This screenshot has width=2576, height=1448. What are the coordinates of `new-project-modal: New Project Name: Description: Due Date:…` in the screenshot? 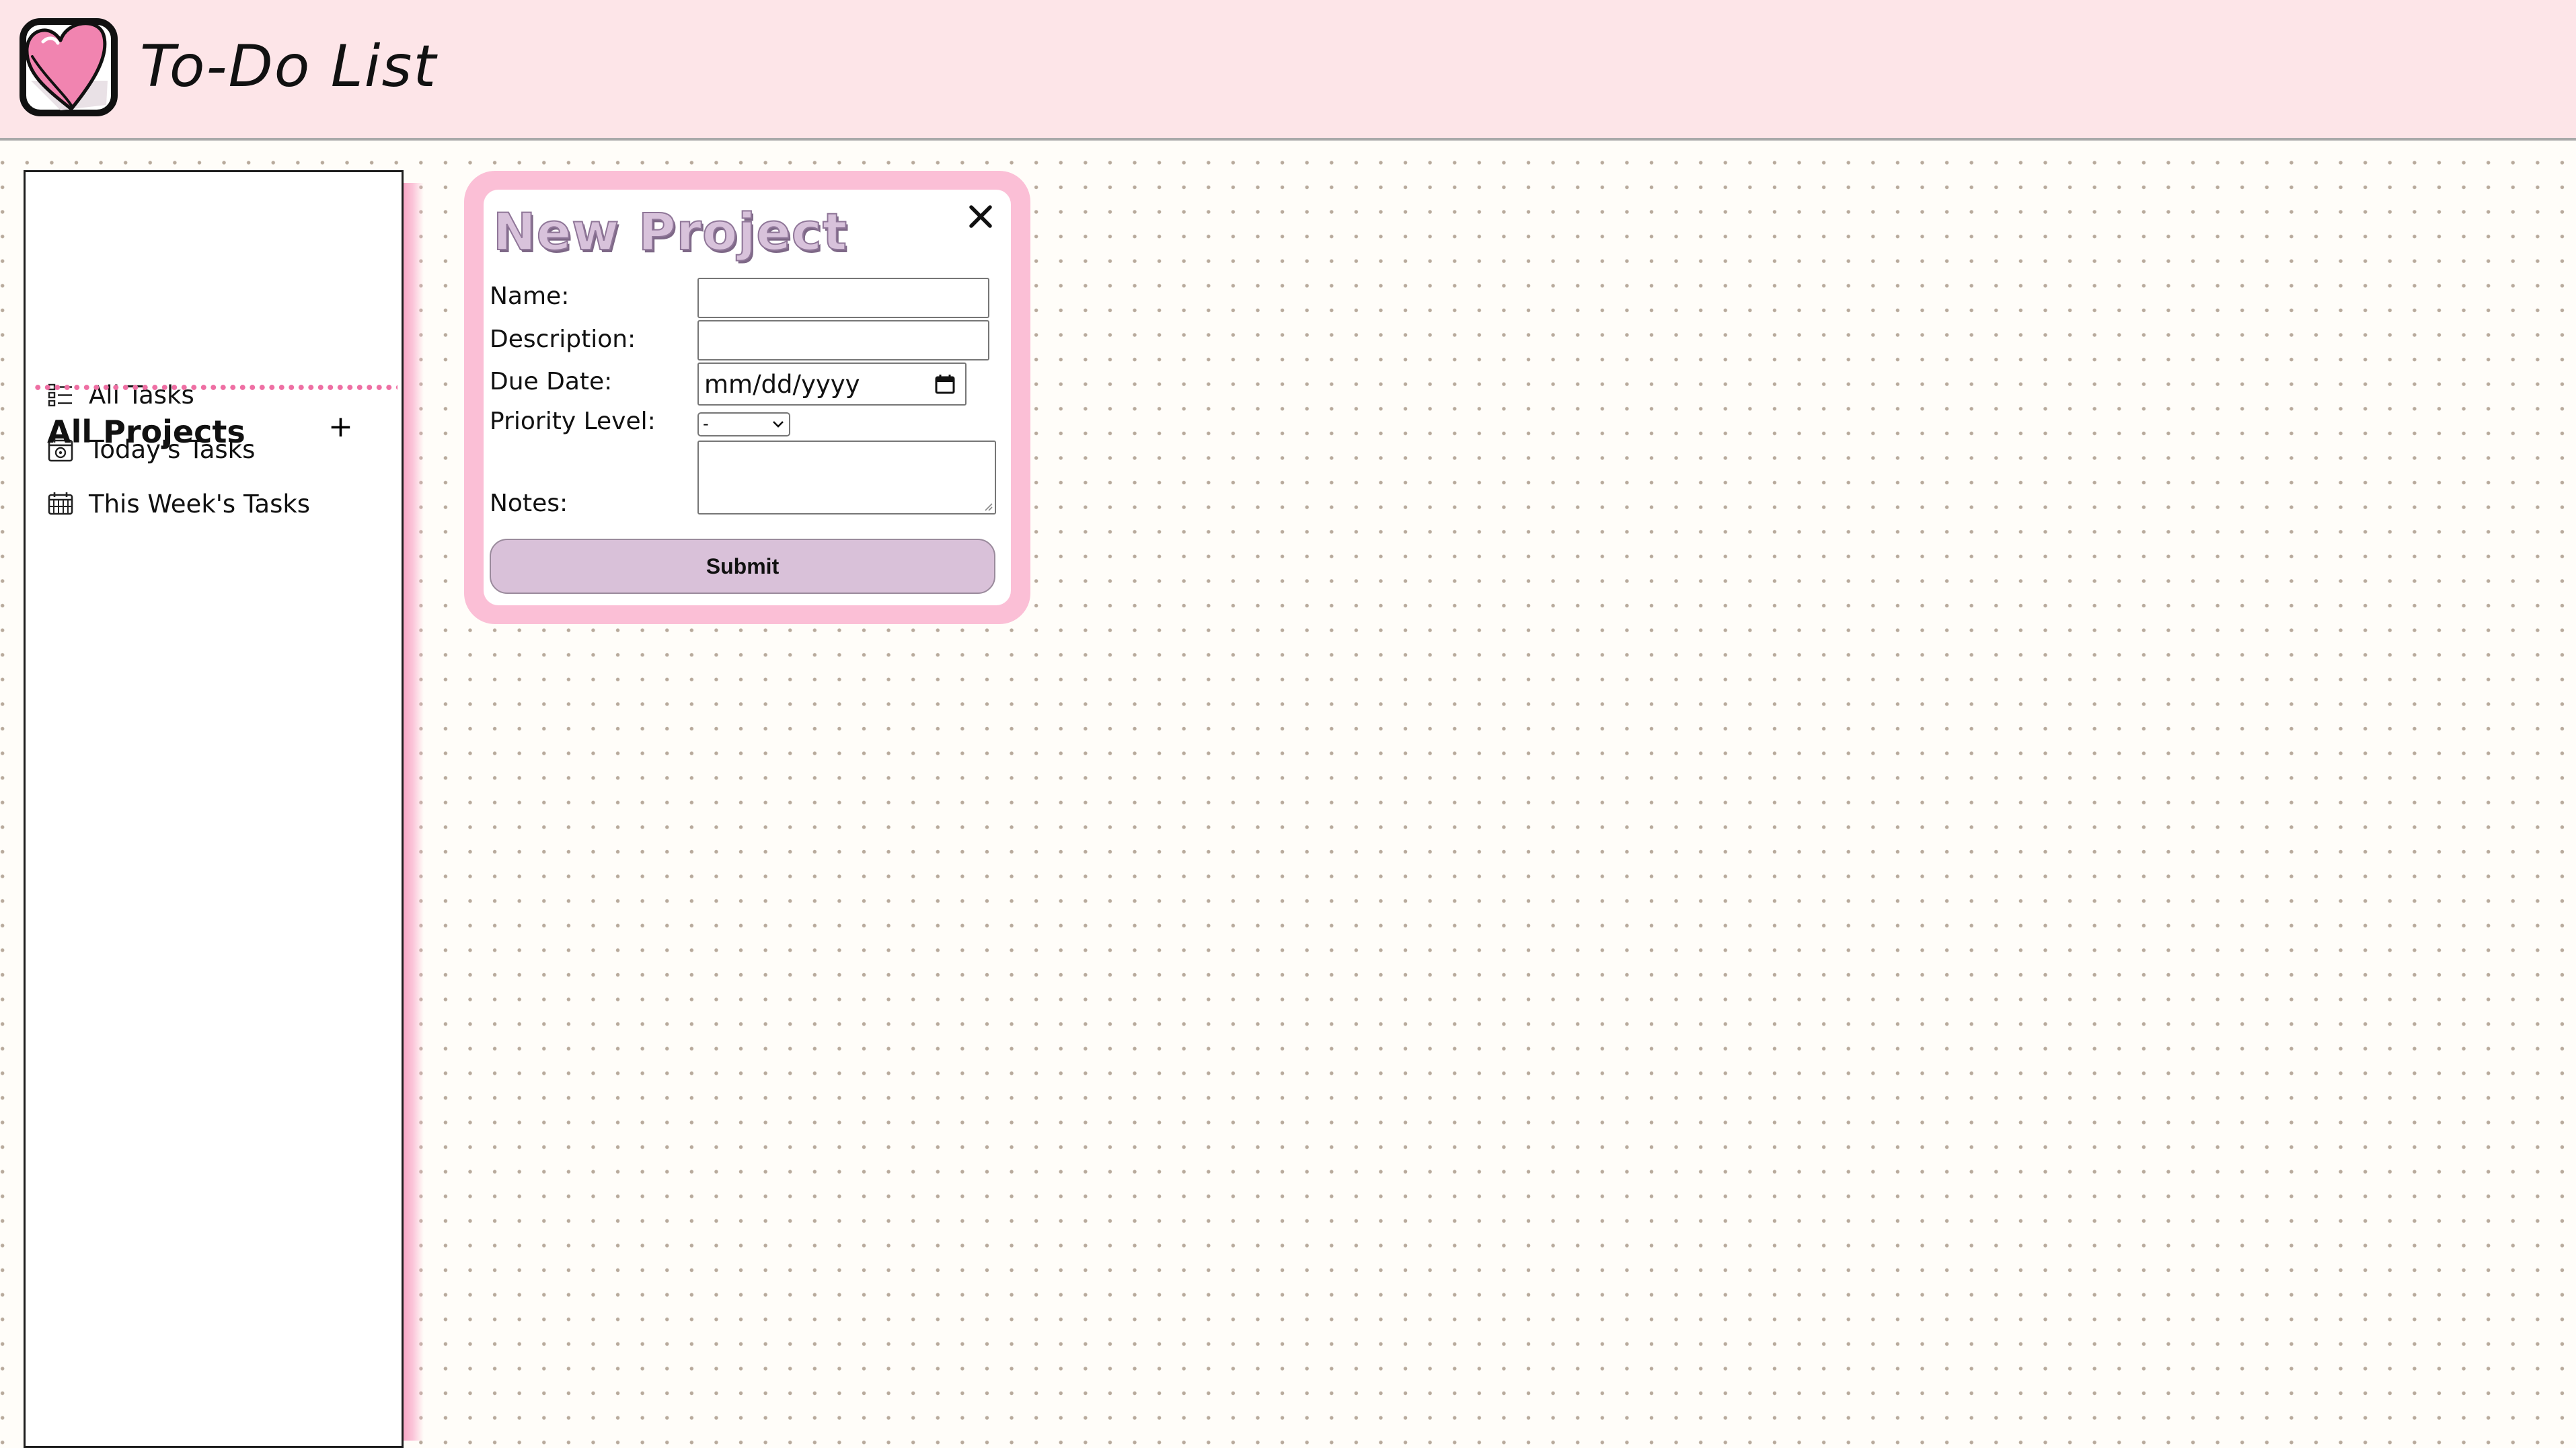 It's located at (747, 397).